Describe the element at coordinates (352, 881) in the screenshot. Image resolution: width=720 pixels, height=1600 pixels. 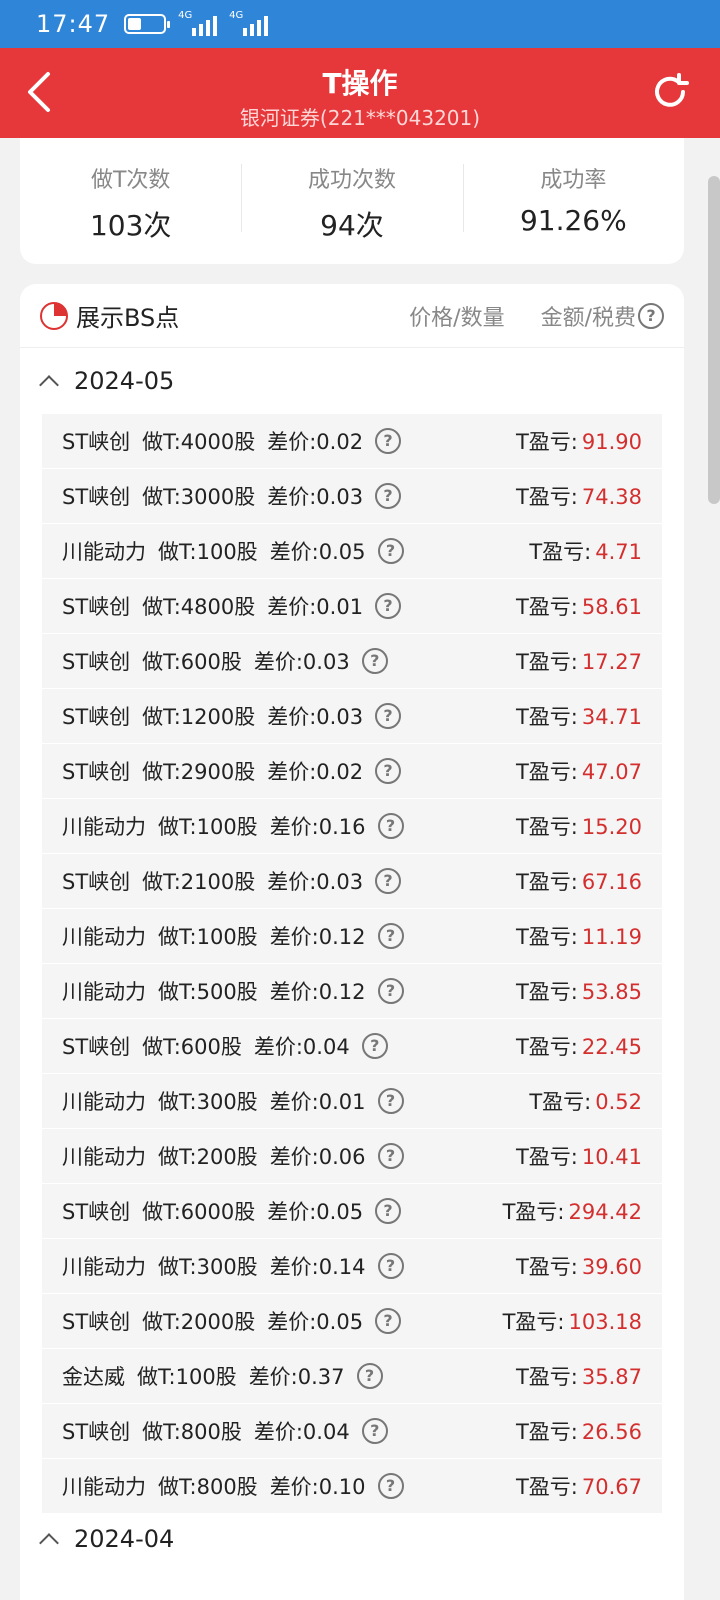
I see `trade-row: ST峡创 做T:2100股 差价:0.03? T盈亏: 67.16` at that location.